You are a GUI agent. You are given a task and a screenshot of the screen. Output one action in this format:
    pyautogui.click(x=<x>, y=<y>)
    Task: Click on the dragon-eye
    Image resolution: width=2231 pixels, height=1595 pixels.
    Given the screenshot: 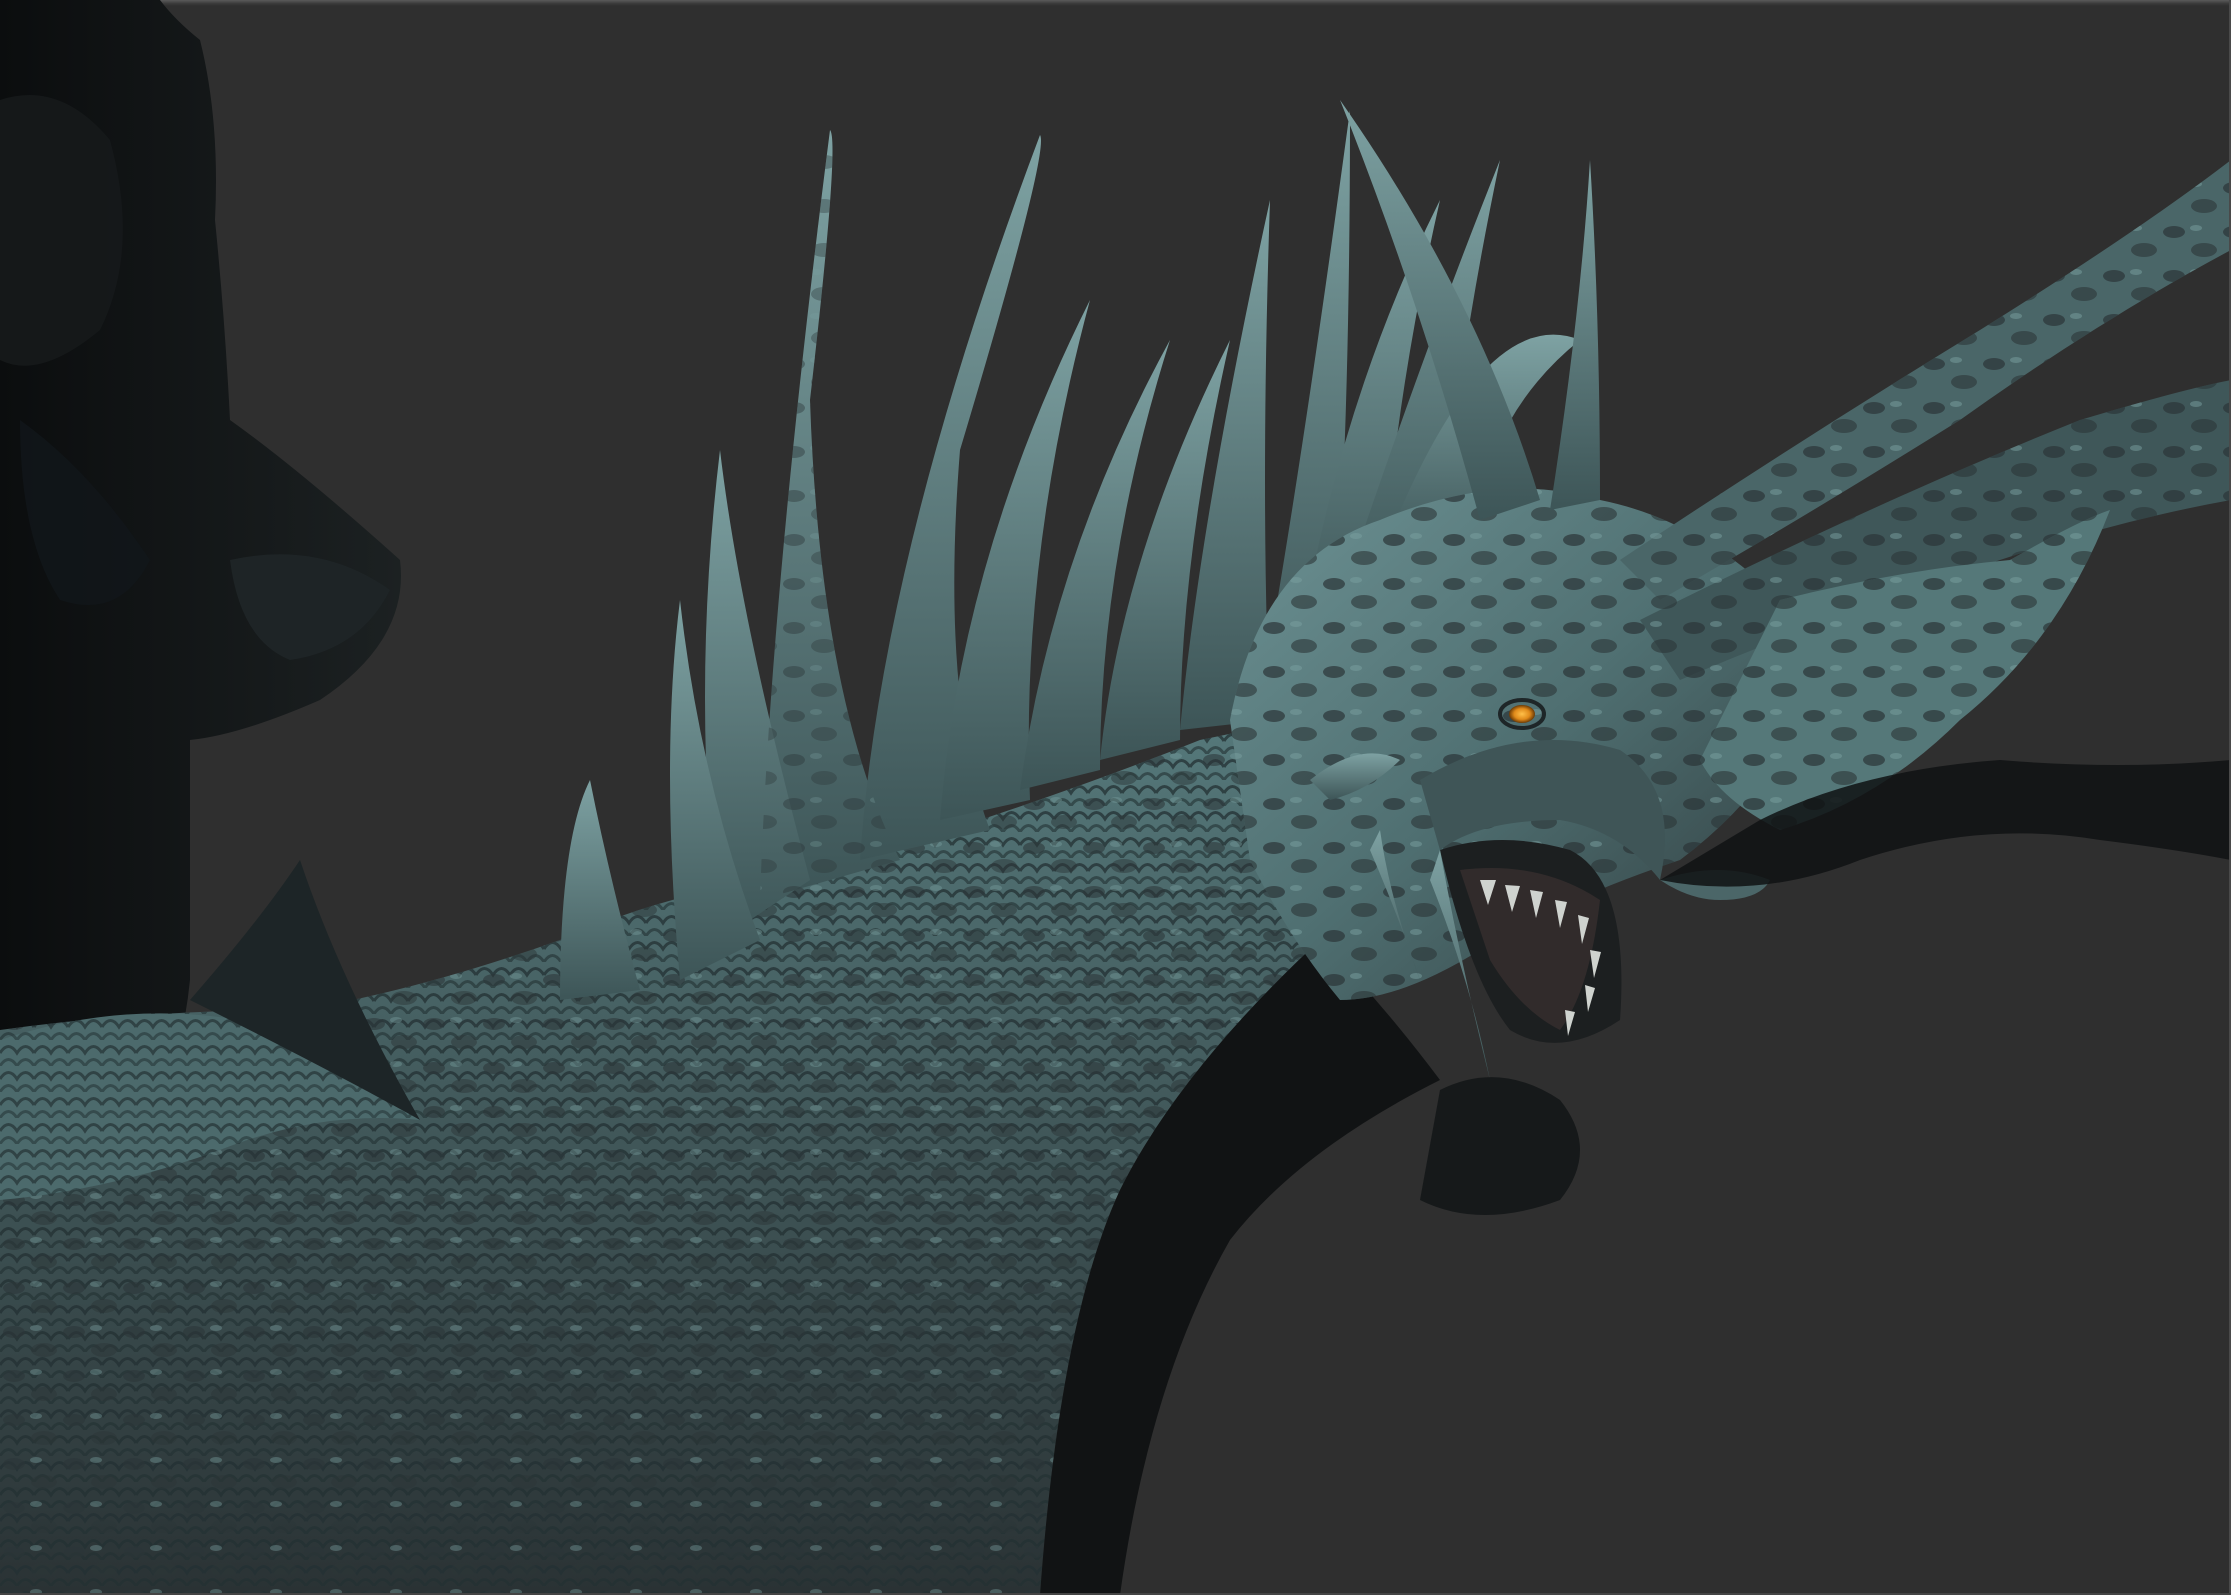 What is the action you would take?
    pyautogui.click(x=1522, y=714)
    